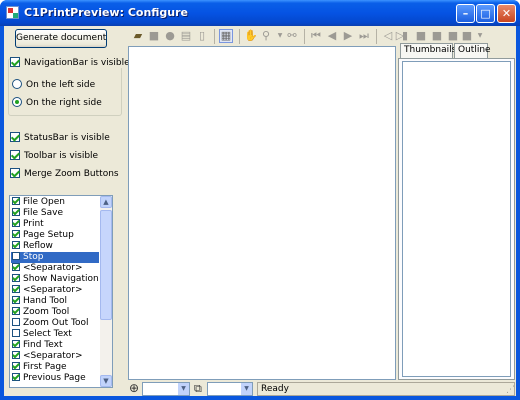 This screenshot has height=400, width=520. I want to click on window-title: C1PrintPreview: Configure, so click(106, 12).